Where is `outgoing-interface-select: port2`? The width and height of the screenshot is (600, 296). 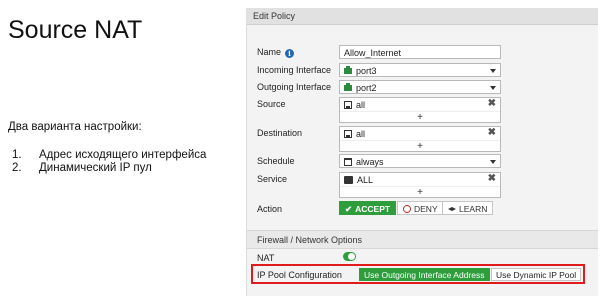
outgoing-interface-select: port2 is located at coordinates (420, 87).